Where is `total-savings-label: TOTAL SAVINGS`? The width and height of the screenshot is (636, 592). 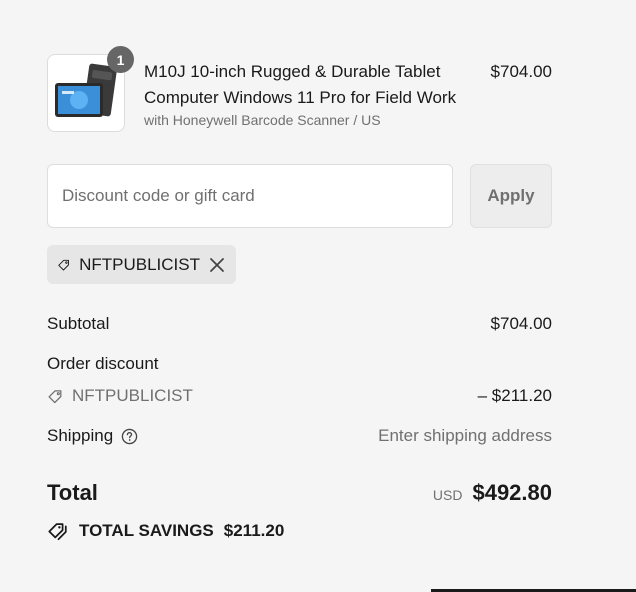 total-savings-label: TOTAL SAVINGS is located at coordinates (146, 530).